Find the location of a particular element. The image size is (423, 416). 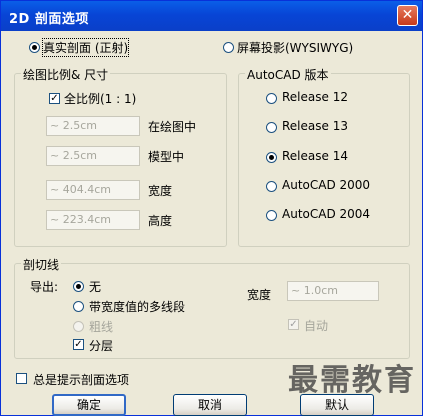

auto-label: 自动 is located at coordinates (316, 326).